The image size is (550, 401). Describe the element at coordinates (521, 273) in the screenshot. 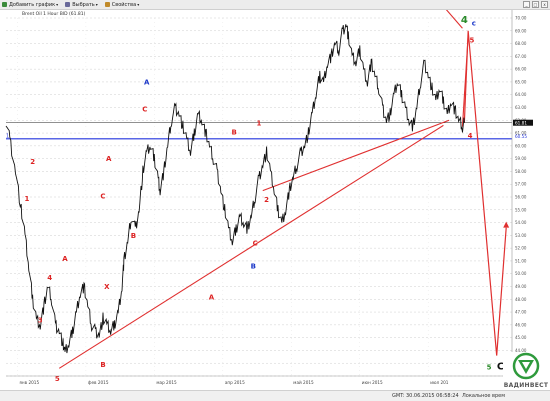

I see `y-tick-label: 50.00` at that location.